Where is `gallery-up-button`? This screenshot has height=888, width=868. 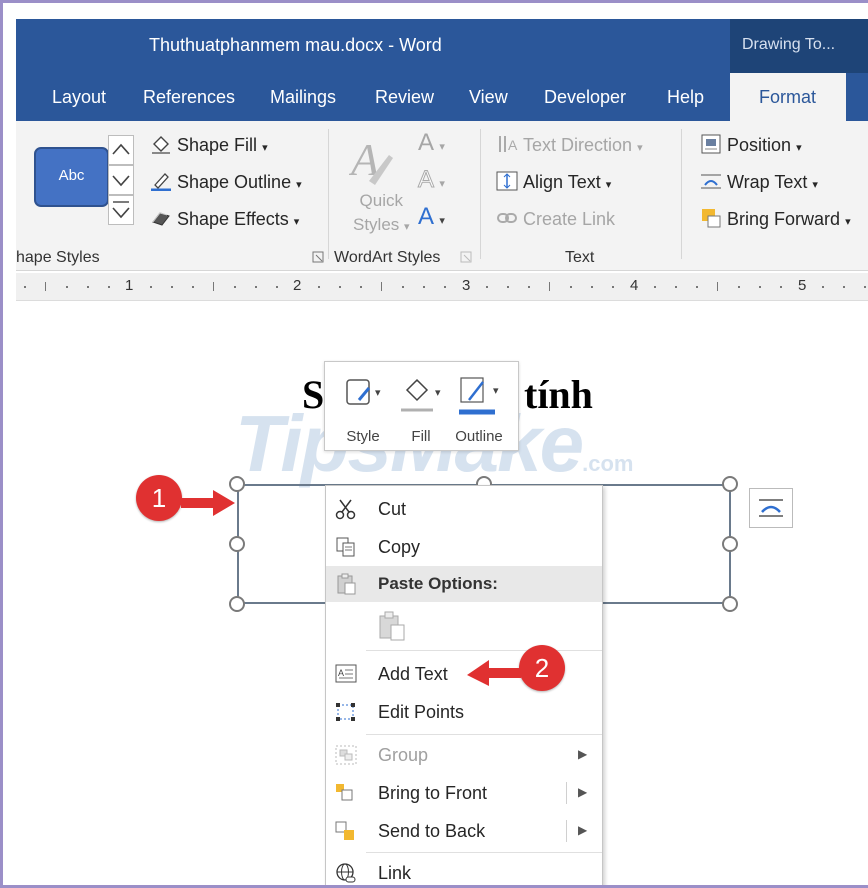 gallery-up-button is located at coordinates (121, 150).